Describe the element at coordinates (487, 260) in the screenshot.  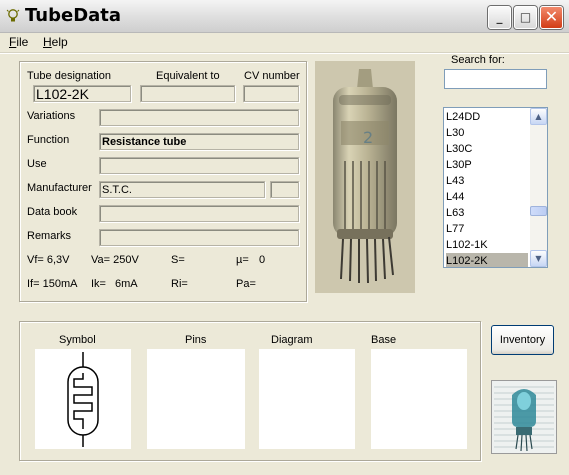
I see `list-item-selected: L102-2K` at that location.